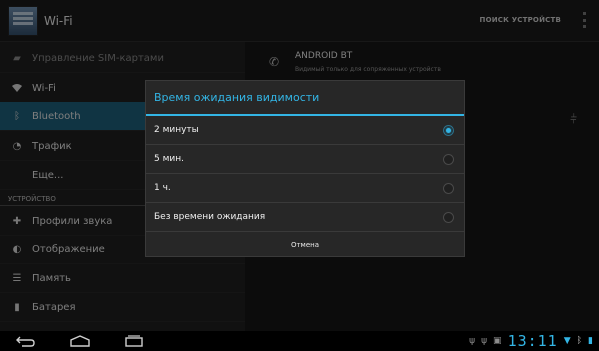 This screenshot has width=599, height=351. I want to click on option-label: 2 минуты, so click(176, 130).